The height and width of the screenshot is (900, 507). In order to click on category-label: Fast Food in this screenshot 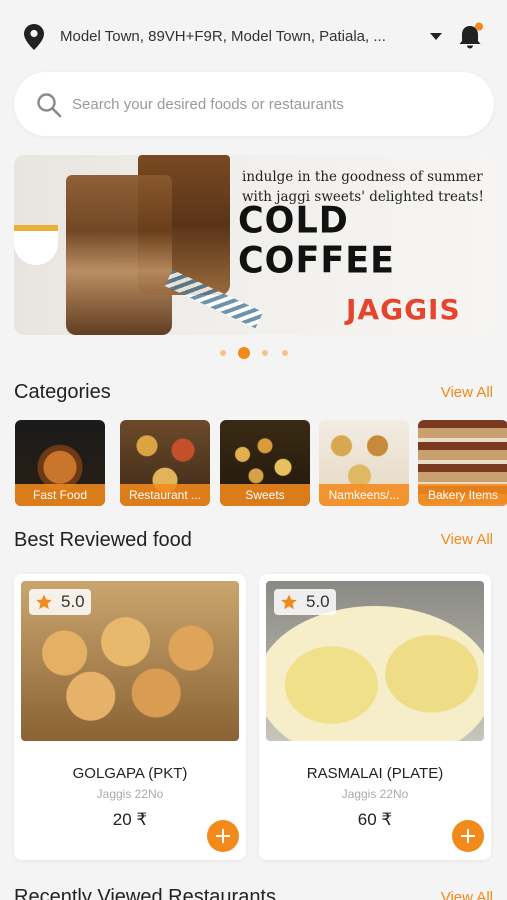, I will do `click(60, 495)`.